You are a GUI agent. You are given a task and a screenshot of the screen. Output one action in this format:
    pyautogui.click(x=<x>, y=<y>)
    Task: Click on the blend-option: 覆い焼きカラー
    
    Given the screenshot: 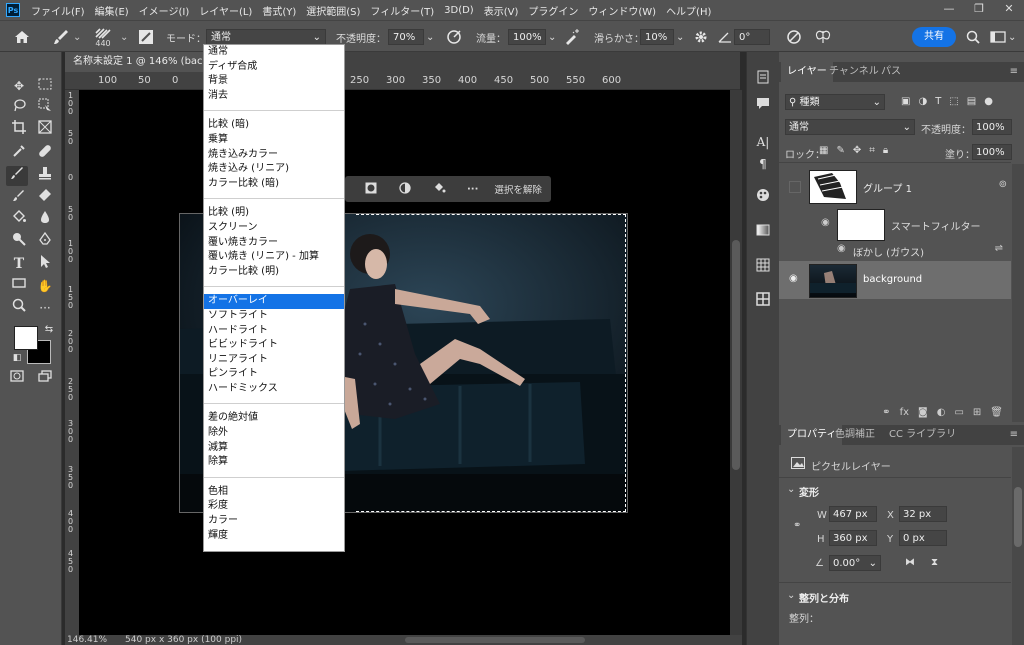 What is the action you would take?
    pyautogui.click(x=274, y=243)
    